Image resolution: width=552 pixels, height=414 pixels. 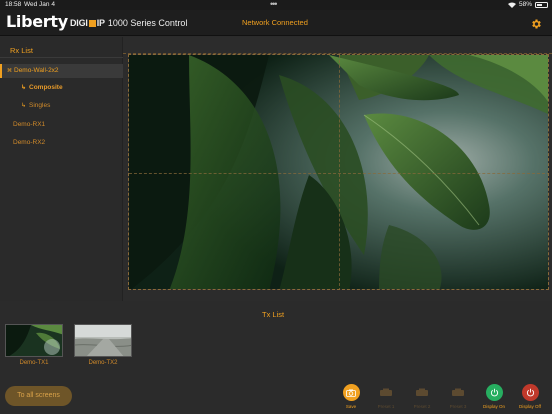 I want to click on preset-1-button: Preset 1, so click(x=386, y=396).